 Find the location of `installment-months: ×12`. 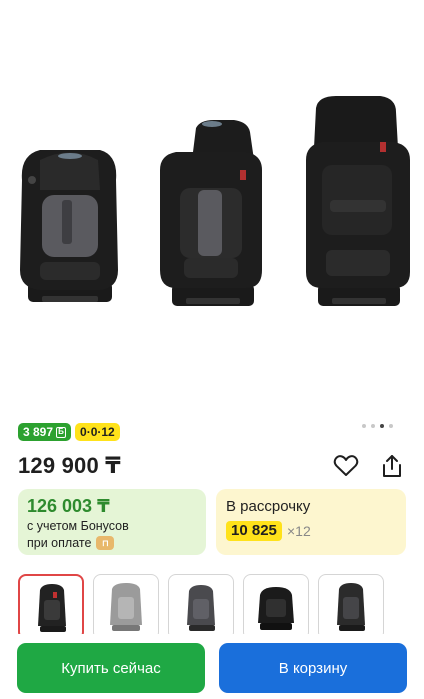

installment-months: ×12 is located at coordinates (299, 531).